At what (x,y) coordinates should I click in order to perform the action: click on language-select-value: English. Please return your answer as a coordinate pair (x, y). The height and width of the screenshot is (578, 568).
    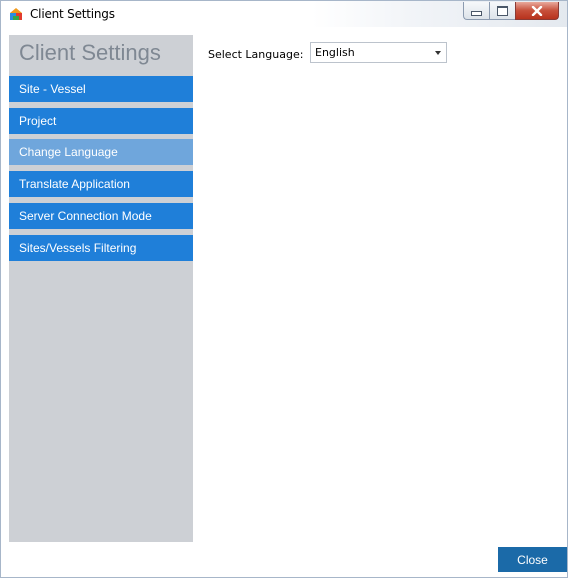
    Looking at the image, I should click on (335, 52).